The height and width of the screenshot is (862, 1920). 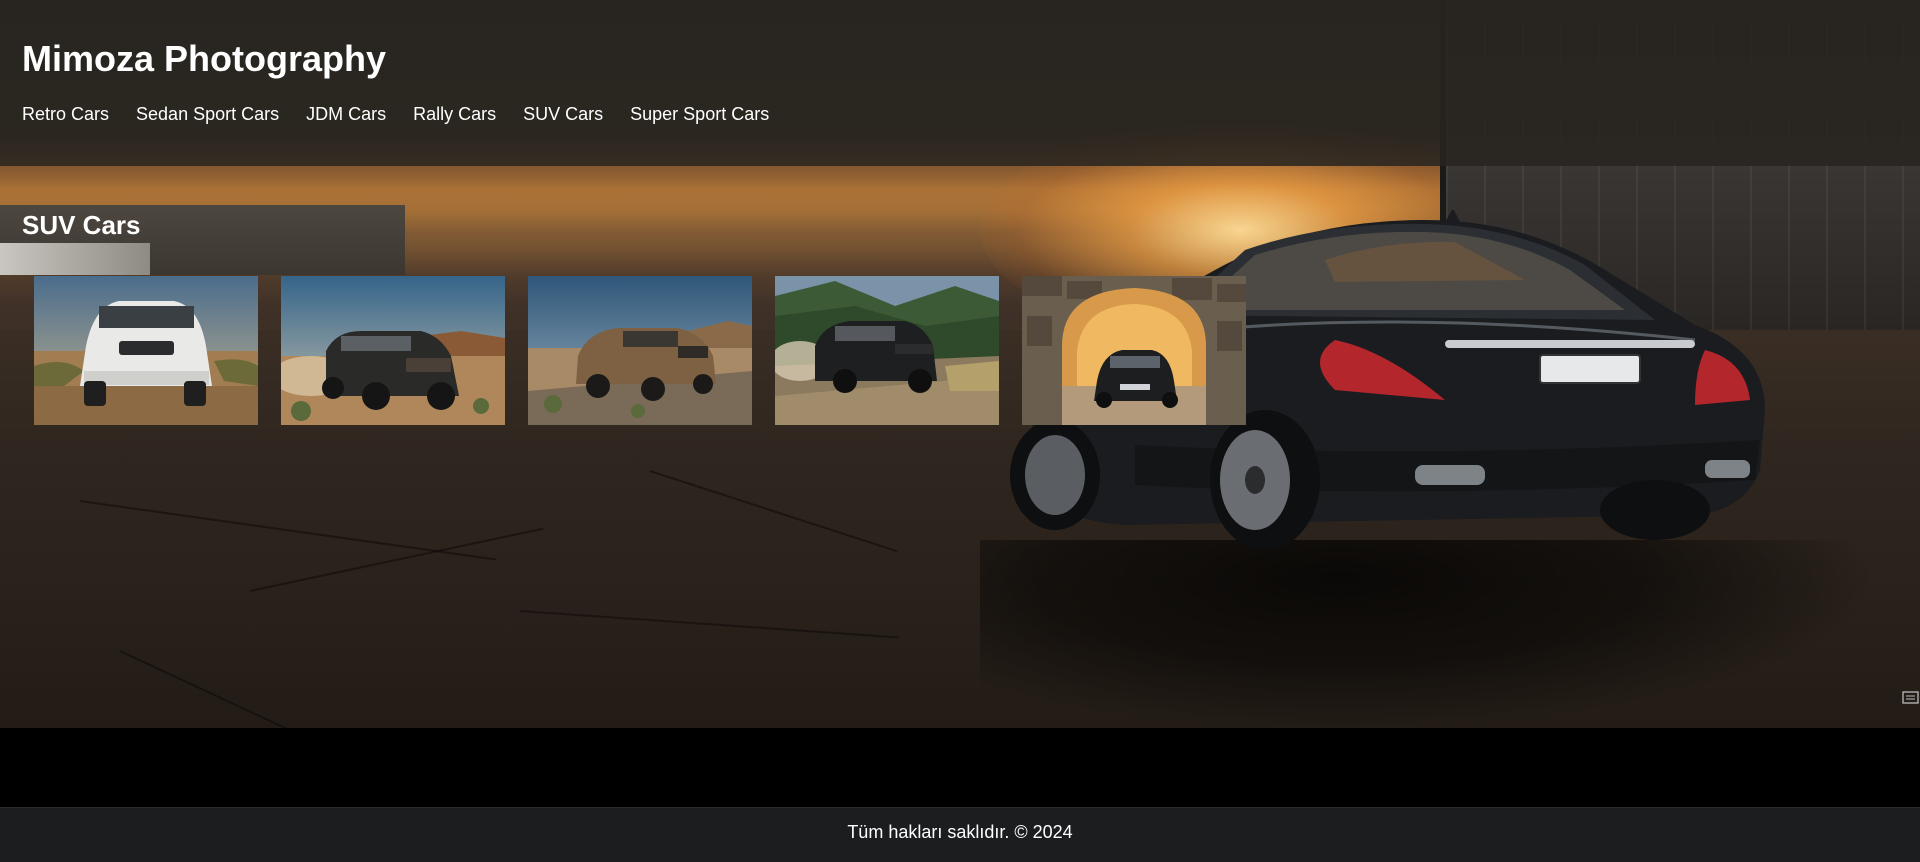 I want to click on warehouse-sign, so click(x=75, y=259).